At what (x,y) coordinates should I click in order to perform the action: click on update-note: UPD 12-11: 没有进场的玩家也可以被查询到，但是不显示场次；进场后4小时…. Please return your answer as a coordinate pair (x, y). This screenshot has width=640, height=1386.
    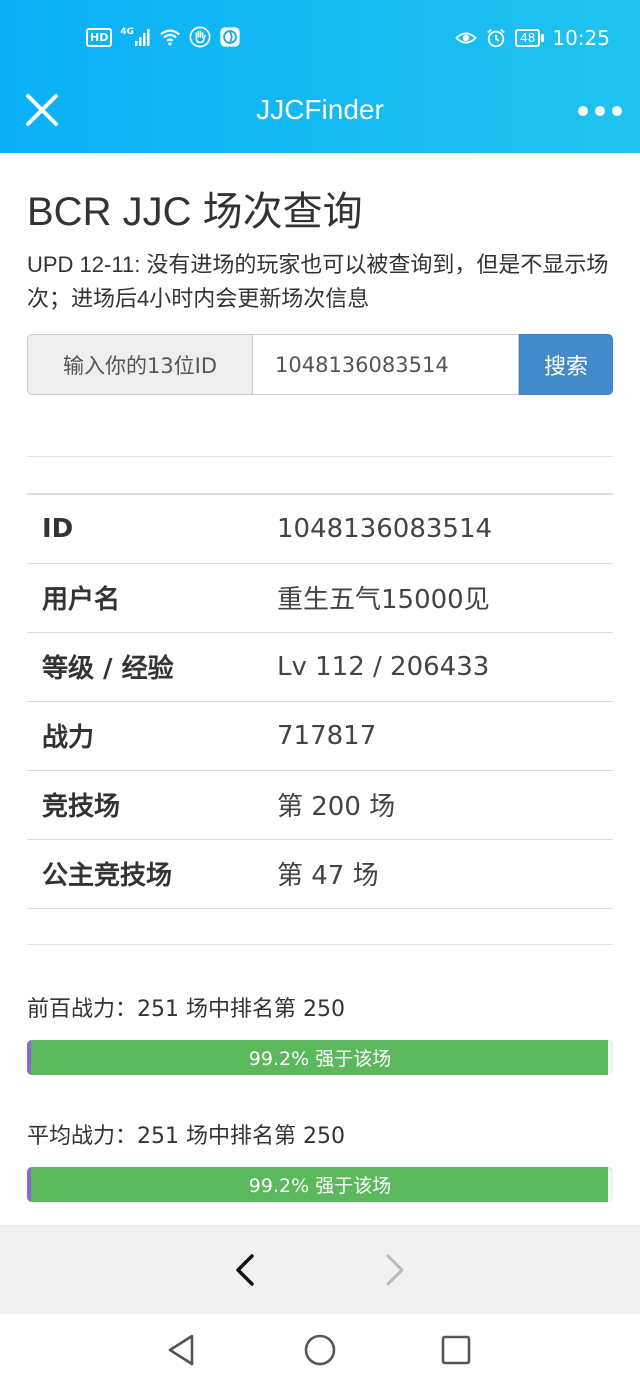
    Looking at the image, I should click on (318, 281).